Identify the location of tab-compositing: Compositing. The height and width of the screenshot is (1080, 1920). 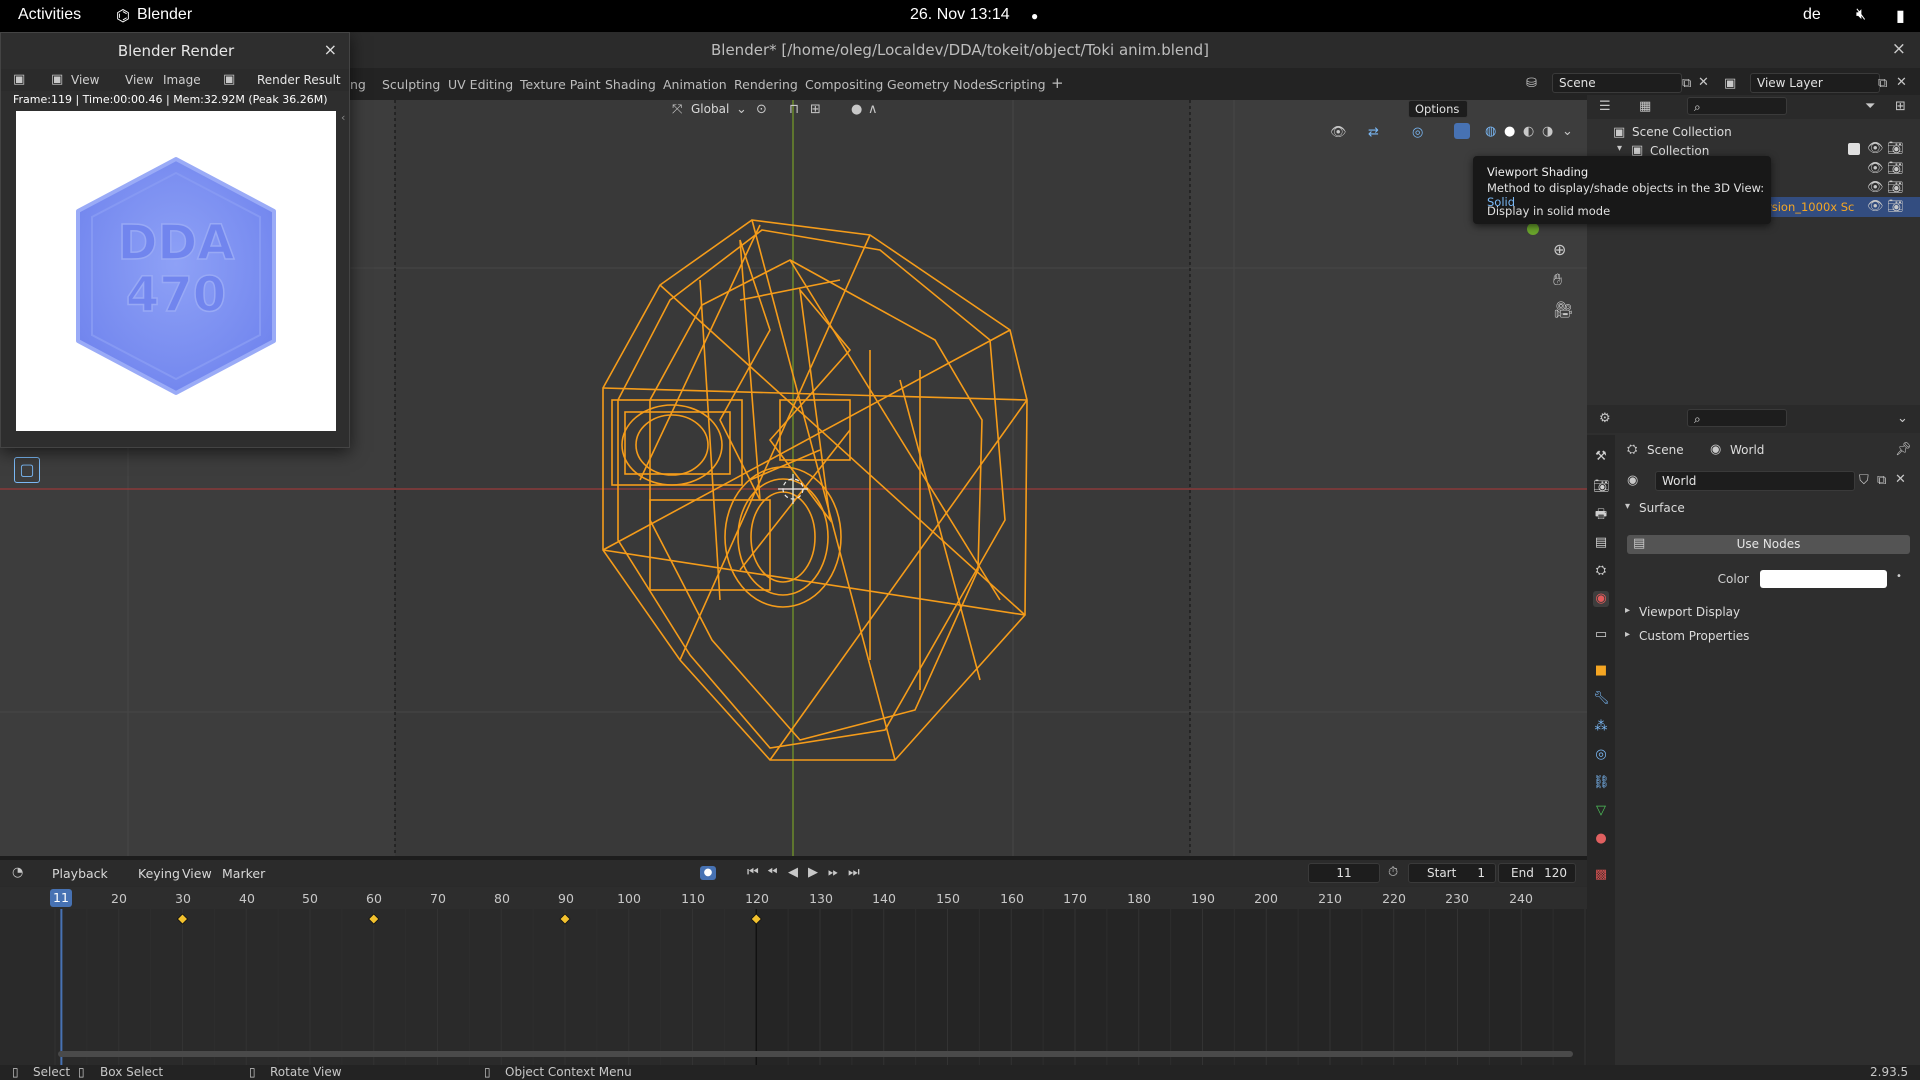
(844, 84).